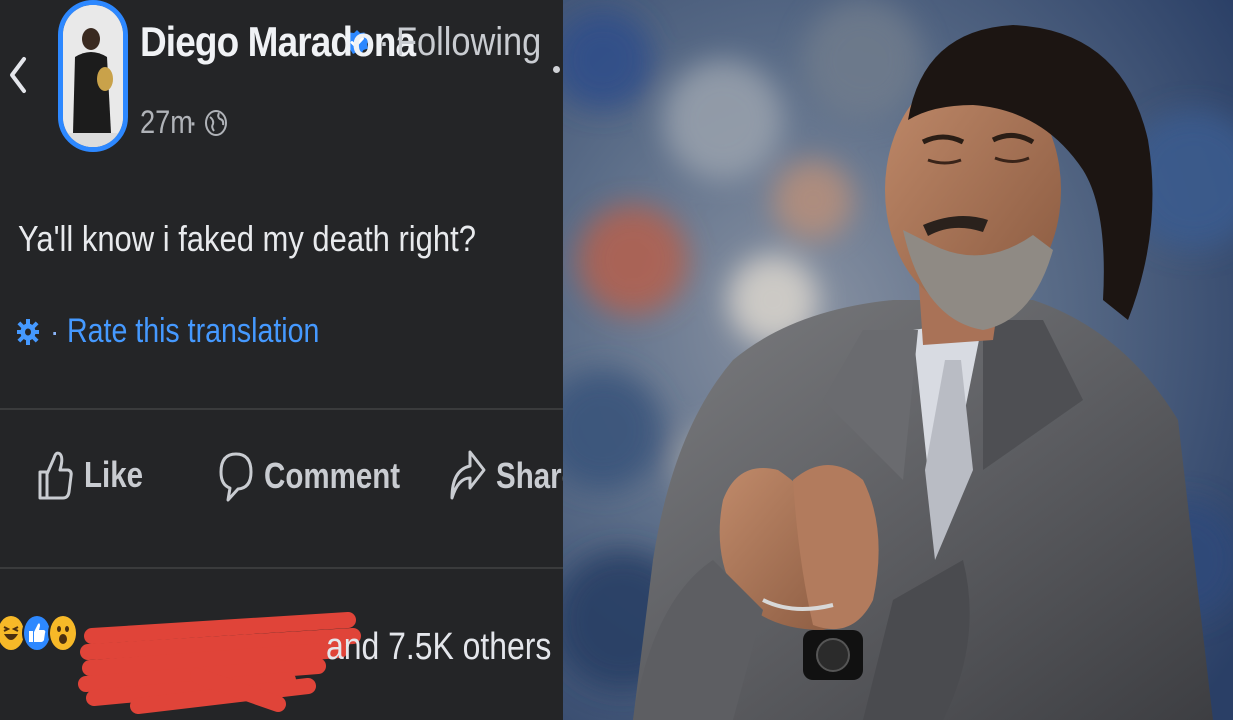 This screenshot has height=720, width=1233. What do you see at coordinates (193, 331) in the screenshot?
I see `rate-translation-link: Rate this translation` at bounding box center [193, 331].